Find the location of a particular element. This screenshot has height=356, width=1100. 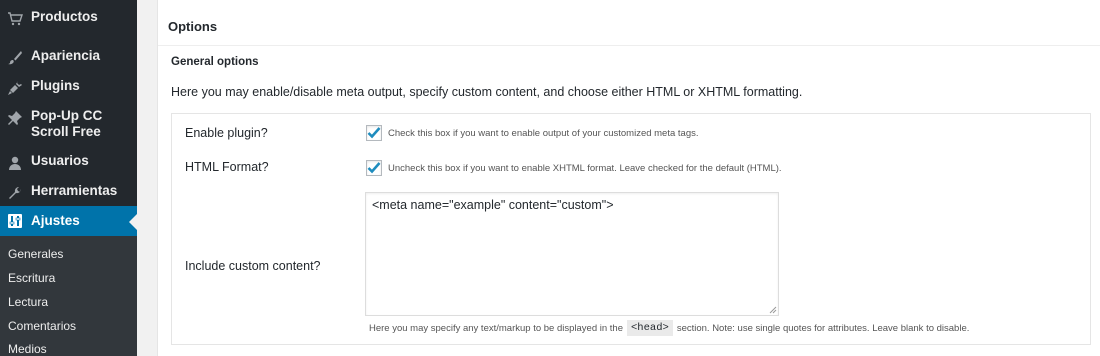

sidebar-item-plugins: Plugins is located at coordinates (68, 88).